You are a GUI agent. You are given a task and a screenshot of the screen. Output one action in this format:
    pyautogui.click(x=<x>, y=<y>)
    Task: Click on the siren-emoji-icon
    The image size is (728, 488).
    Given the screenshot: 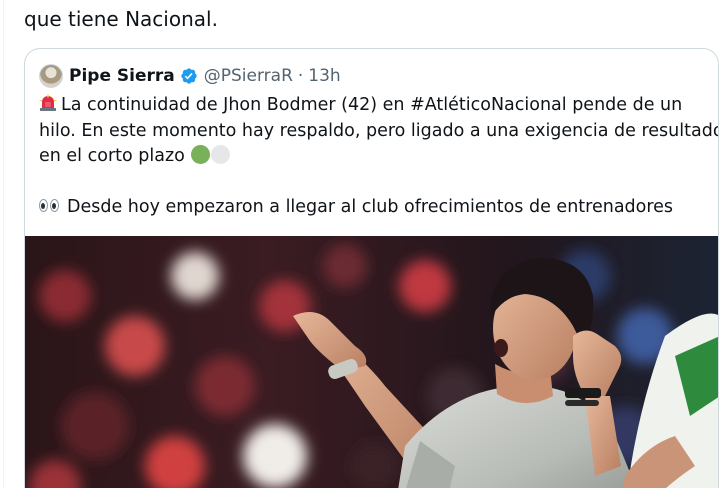 What is the action you would take?
    pyautogui.click(x=48, y=102)
    